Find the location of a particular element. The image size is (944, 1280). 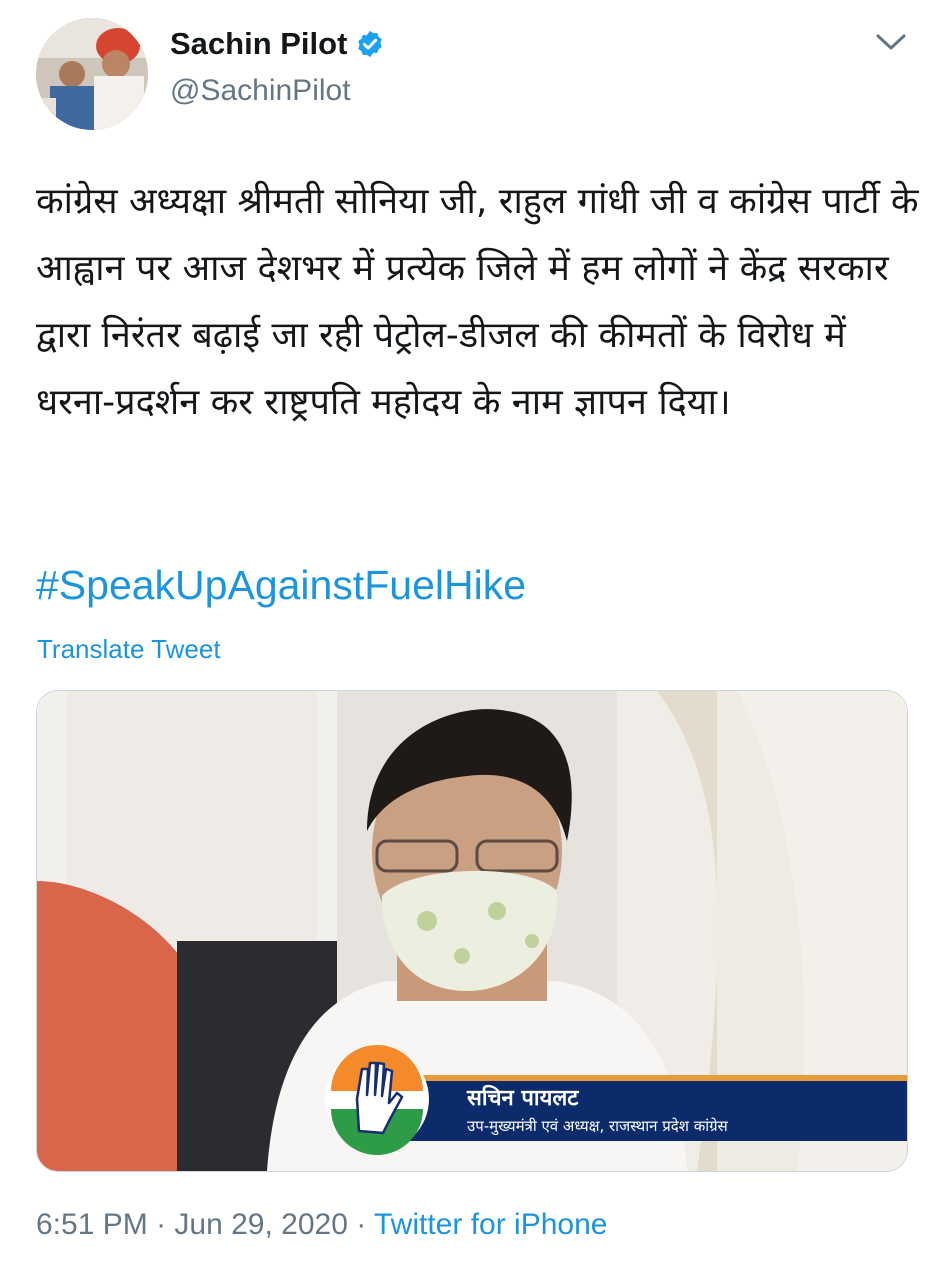

caption-name: सचिन पायलट is located at coordinates (522, 1097).